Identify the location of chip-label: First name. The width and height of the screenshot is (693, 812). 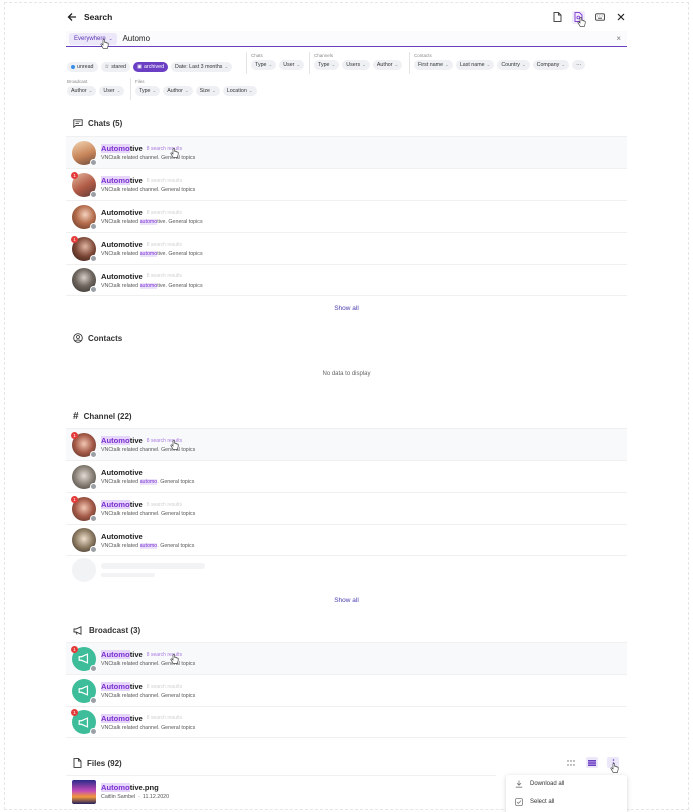
(431, 65).